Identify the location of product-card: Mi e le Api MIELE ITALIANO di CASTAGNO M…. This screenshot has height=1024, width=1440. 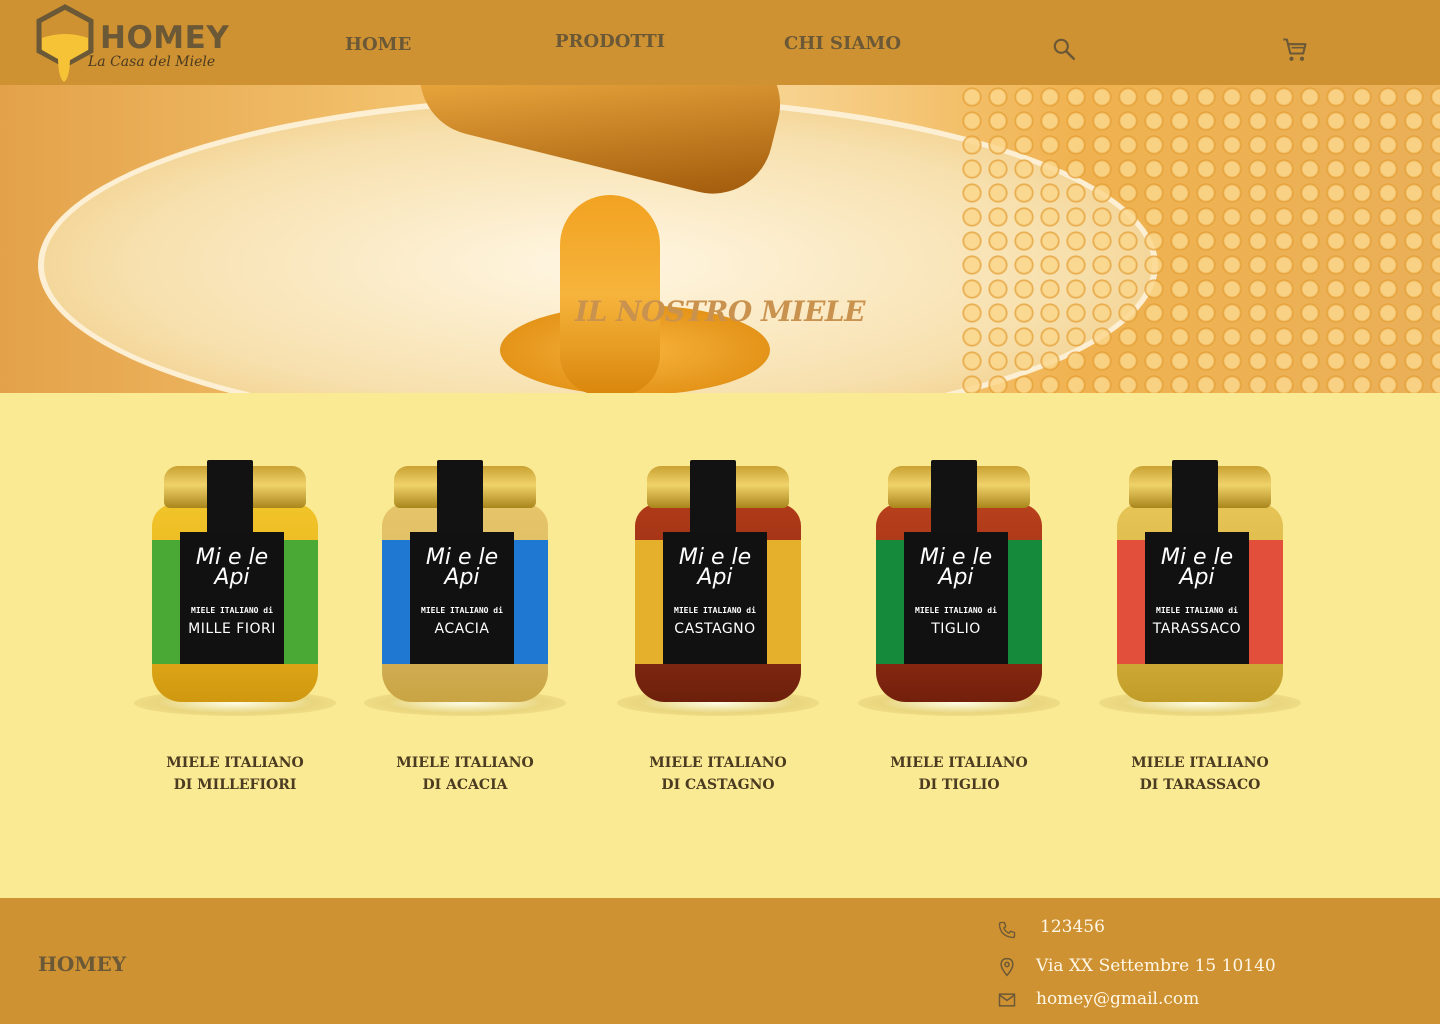
(718, 627).